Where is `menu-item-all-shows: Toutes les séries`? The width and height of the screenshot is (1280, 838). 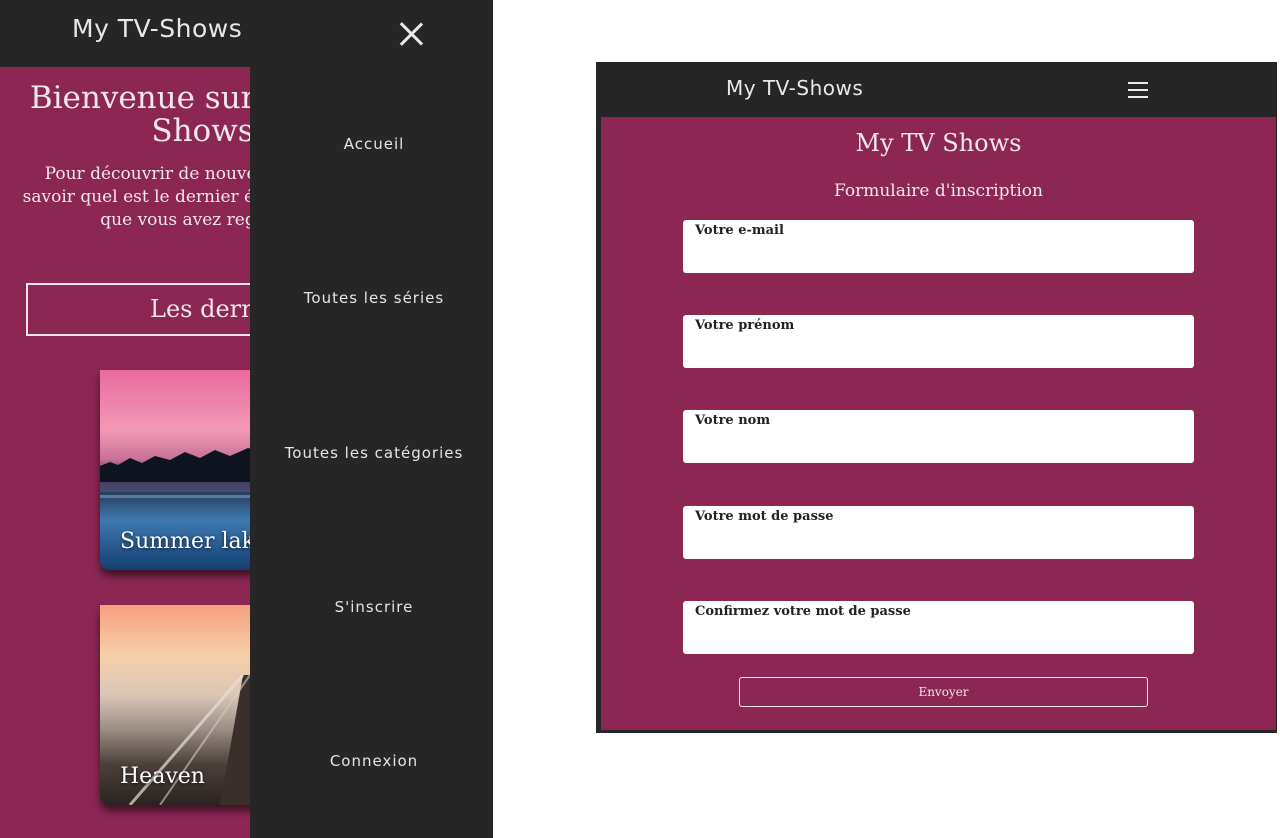 menu-item-all-shows: Toutes les séries is located at coordinates (371, 298).